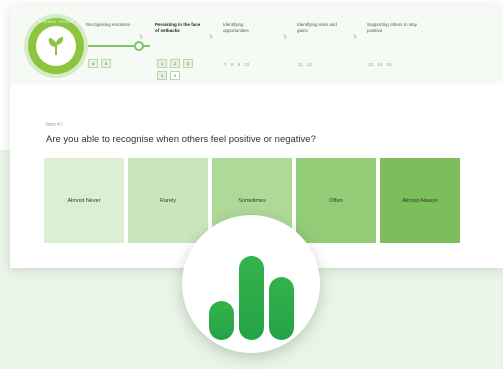  I want to click on step-2-items: 1 2 3 4 5, so click(177, 69).